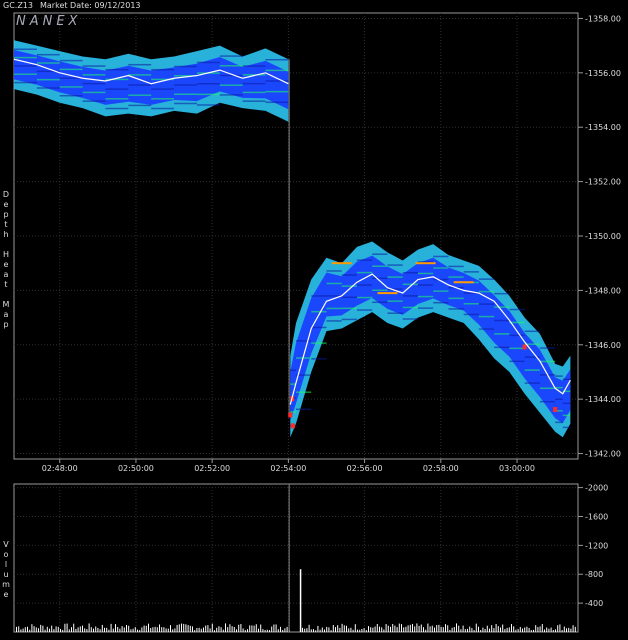 The width and height of the screenshot is (628, 640). What do you see at coordinates (603, 18) in the screenshot?
I see `y-tick-label: -1358.00` at bounding box center [603, 18].